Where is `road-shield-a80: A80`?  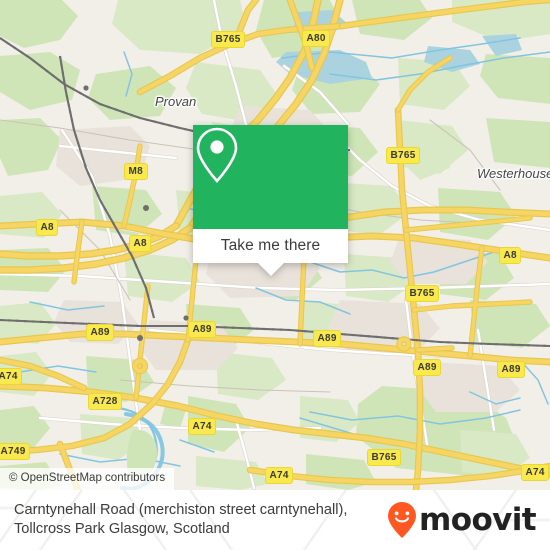 road-shield-a80: A80 is located at coordinates (316, 38).